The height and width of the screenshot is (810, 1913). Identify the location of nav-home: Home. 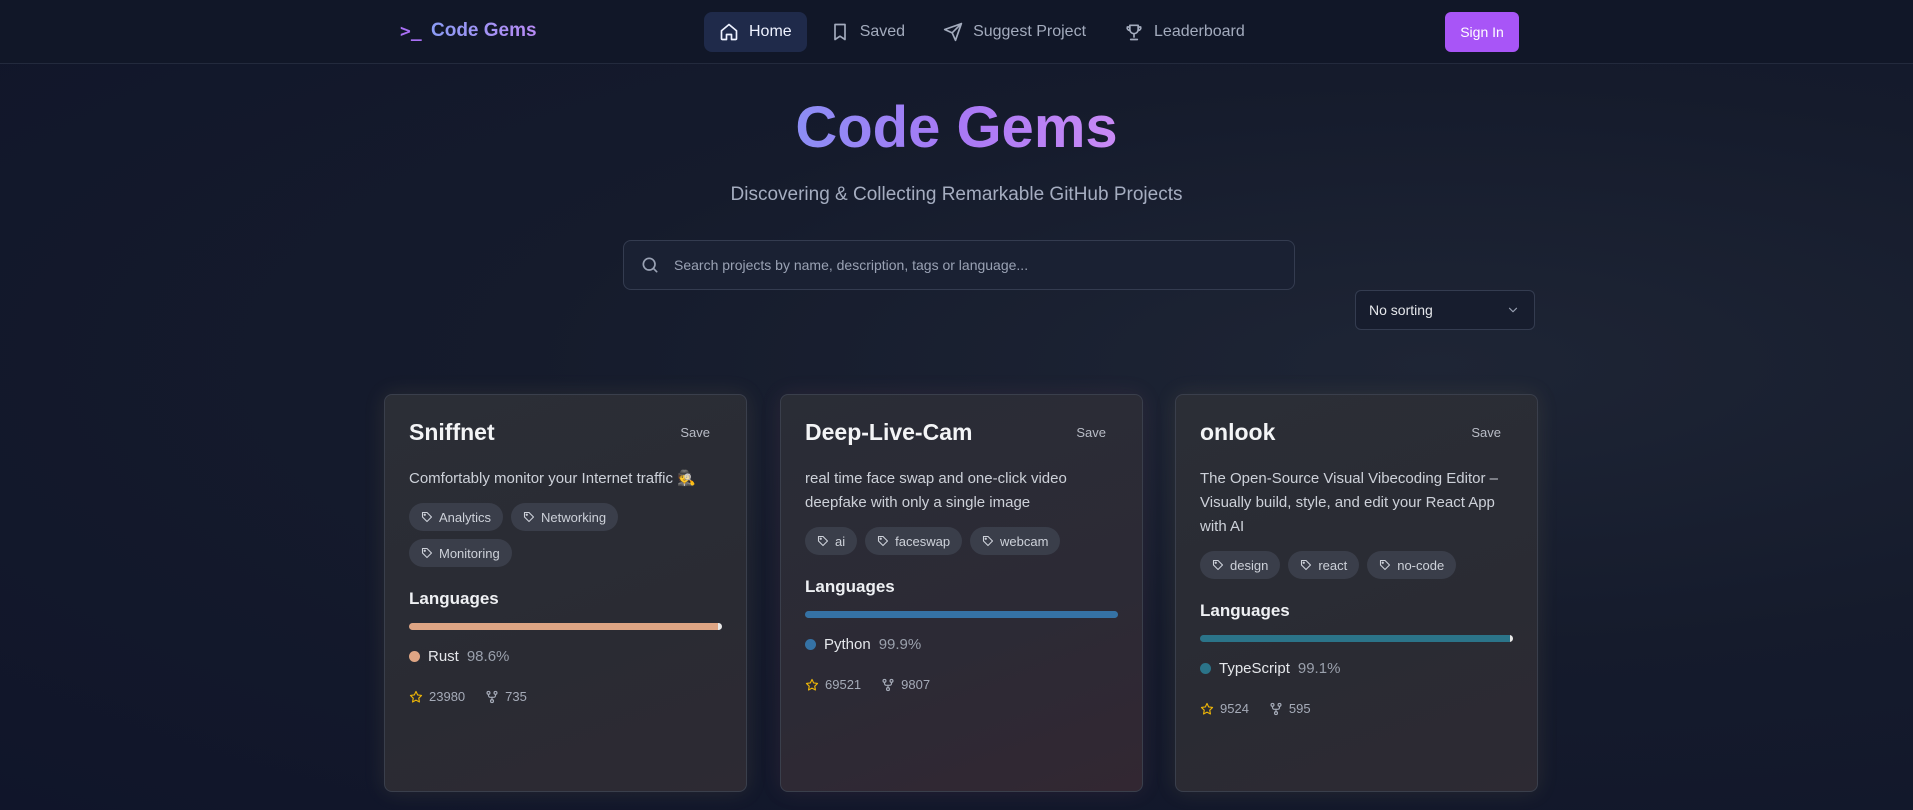
(755, 32).